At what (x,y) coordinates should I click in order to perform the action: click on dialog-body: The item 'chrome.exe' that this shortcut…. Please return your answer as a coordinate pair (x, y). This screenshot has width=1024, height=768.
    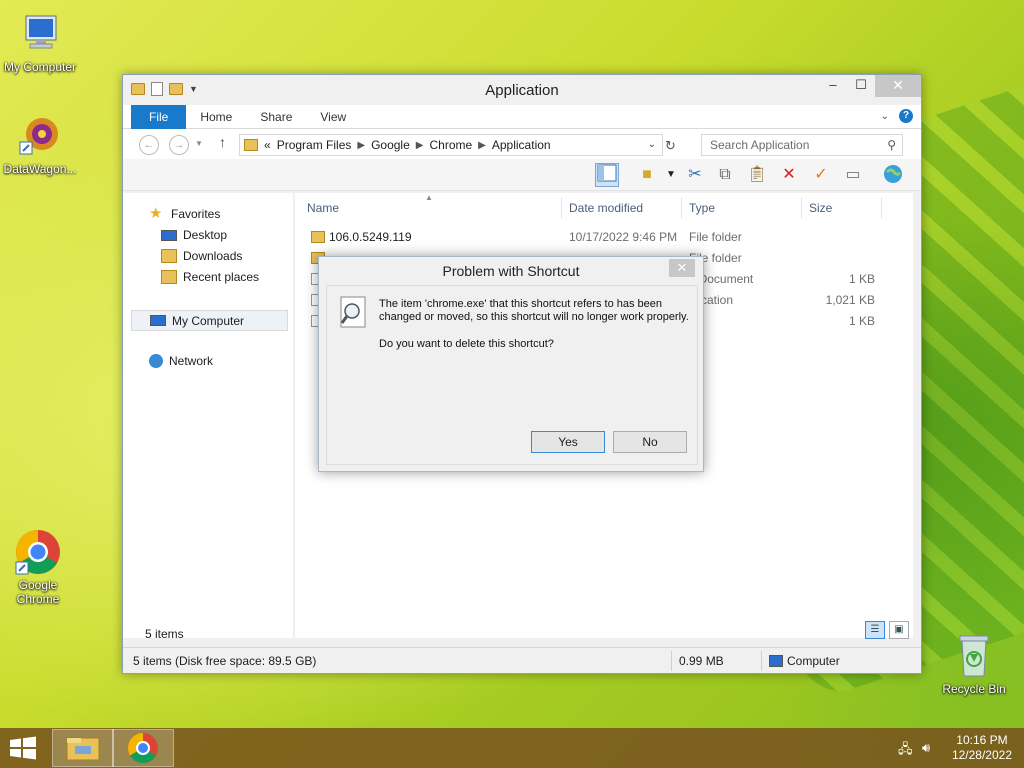
    Looking at the image, I should click on (512, 375).